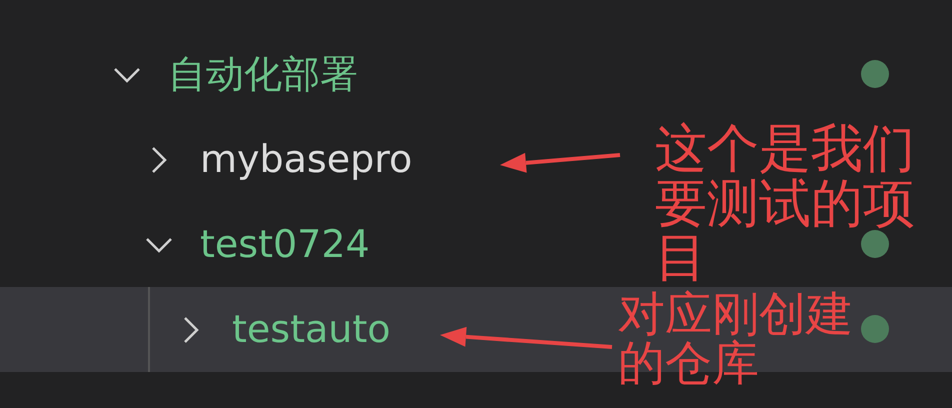 Image resolution: width=952 pixels, height=408 pixels. I want to click on tree-item: test0724, so click(300, 244).